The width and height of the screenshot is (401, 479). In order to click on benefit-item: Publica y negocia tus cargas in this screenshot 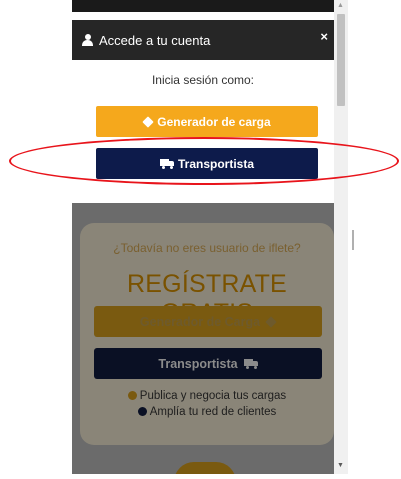, I will do `click(207, 396)`.